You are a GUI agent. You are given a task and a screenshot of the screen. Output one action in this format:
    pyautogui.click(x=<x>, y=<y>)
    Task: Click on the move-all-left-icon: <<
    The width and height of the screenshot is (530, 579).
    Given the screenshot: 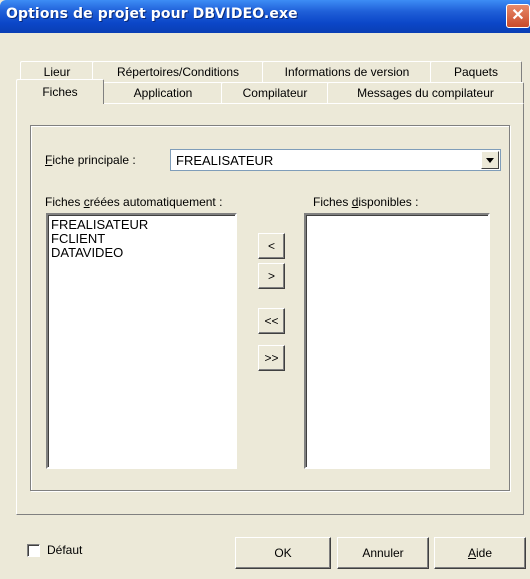 What is the action you would take?
    pyautogui.click(x=271, y=321)
    